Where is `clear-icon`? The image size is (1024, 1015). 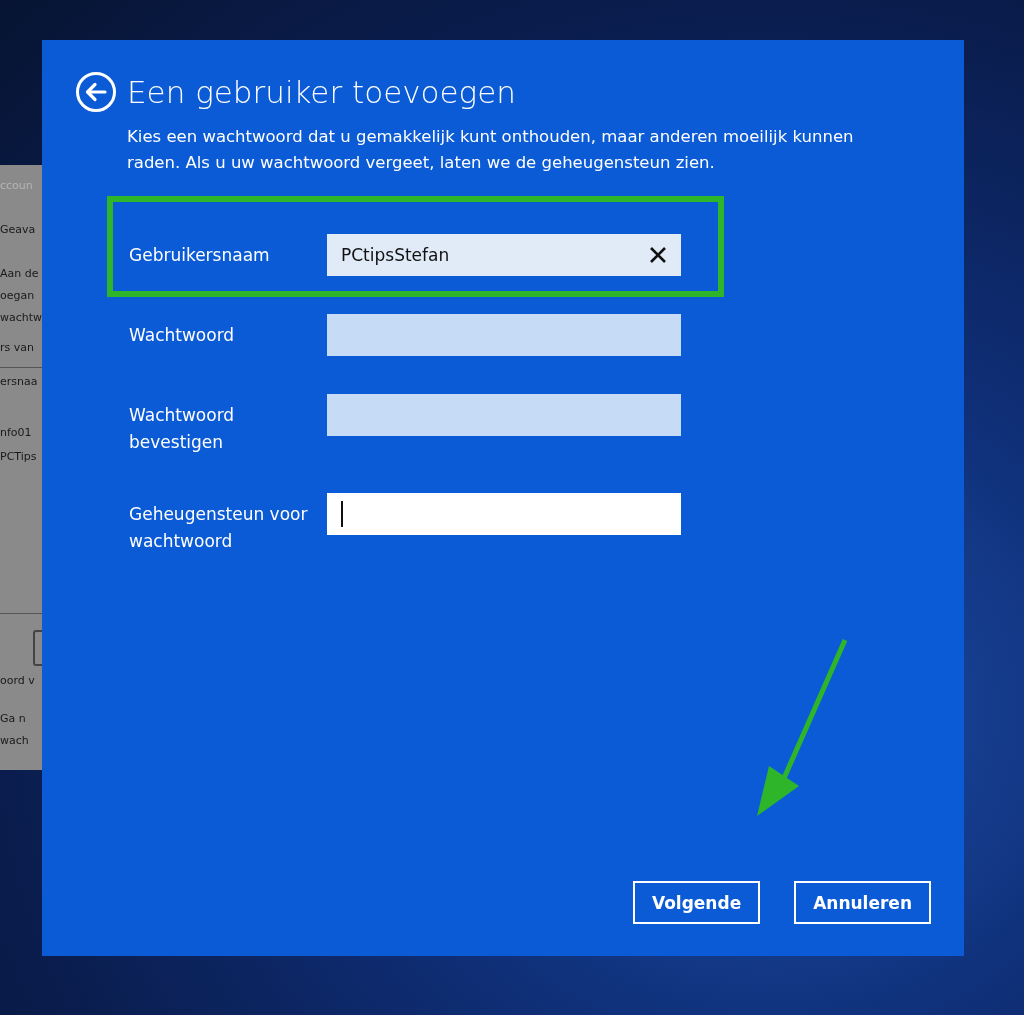 clear-icon is located at coordinates (658, 255).